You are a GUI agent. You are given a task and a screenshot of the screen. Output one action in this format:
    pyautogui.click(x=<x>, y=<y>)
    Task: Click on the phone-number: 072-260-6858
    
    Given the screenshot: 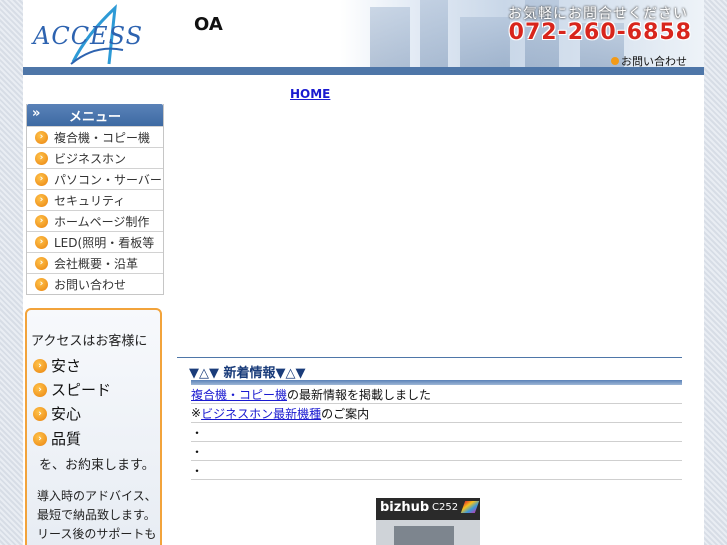 What is the action you would take?
    pyautogui.click(x=600, y=32)
    